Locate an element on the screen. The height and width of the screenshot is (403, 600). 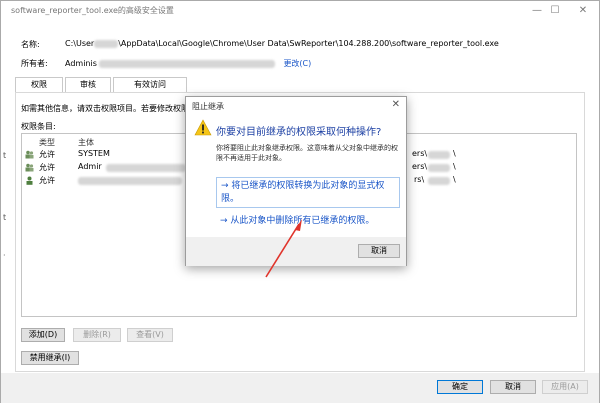
cancel-button: 取消 is located at coordinates (513, 387).